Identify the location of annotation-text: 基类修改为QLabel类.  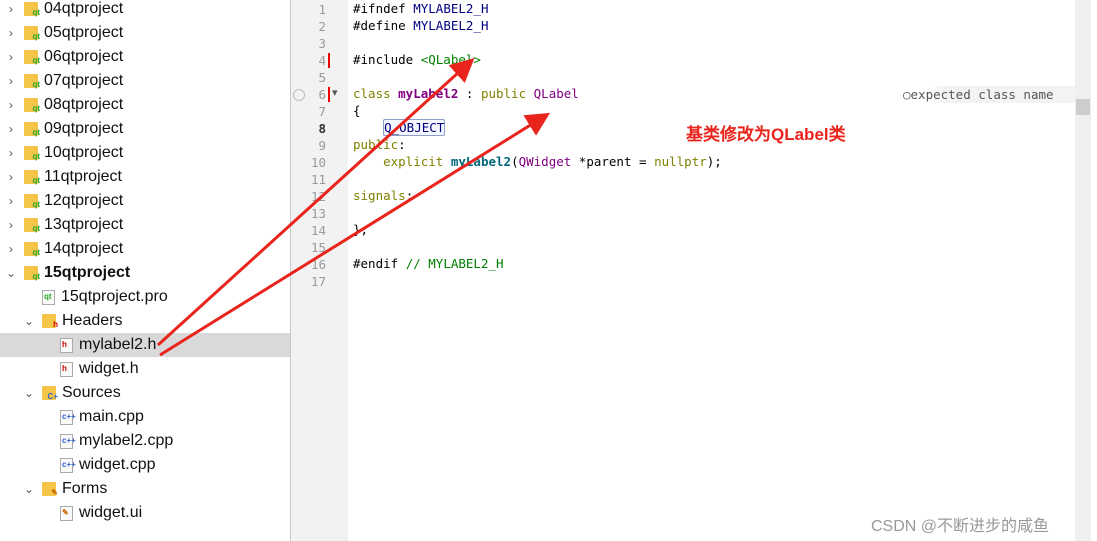
(766, 134).